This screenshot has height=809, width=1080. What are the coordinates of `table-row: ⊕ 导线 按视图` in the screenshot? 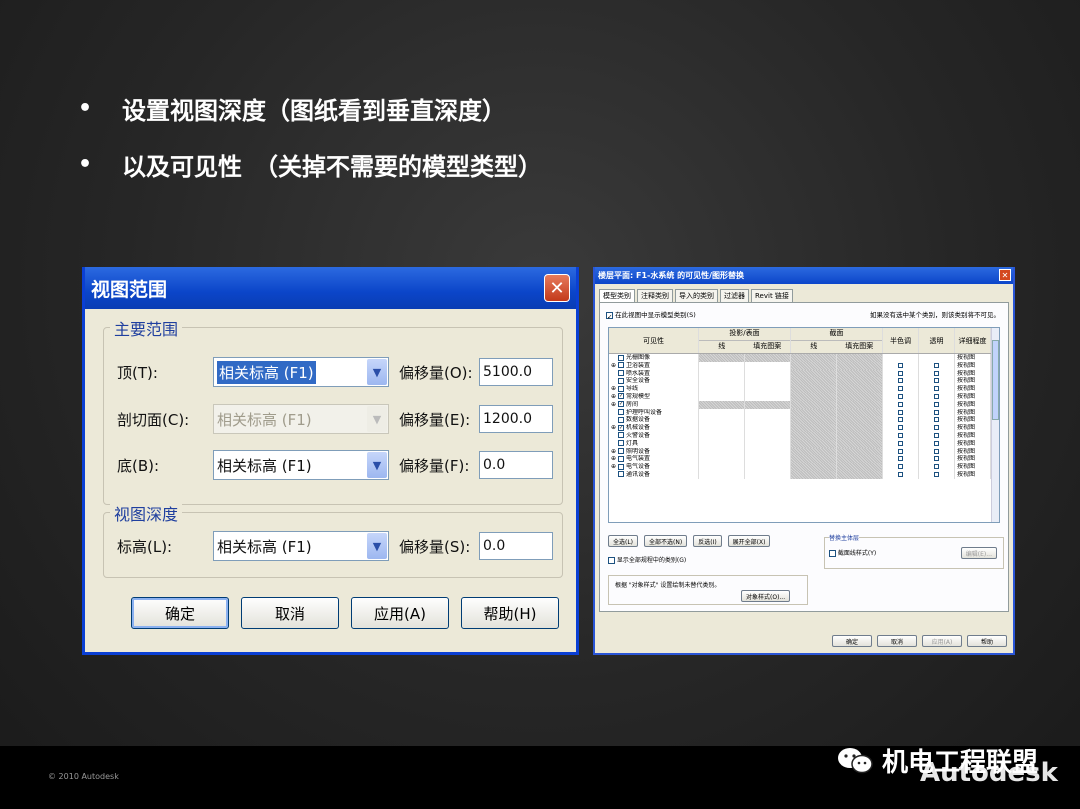 It's located at (804, 389).